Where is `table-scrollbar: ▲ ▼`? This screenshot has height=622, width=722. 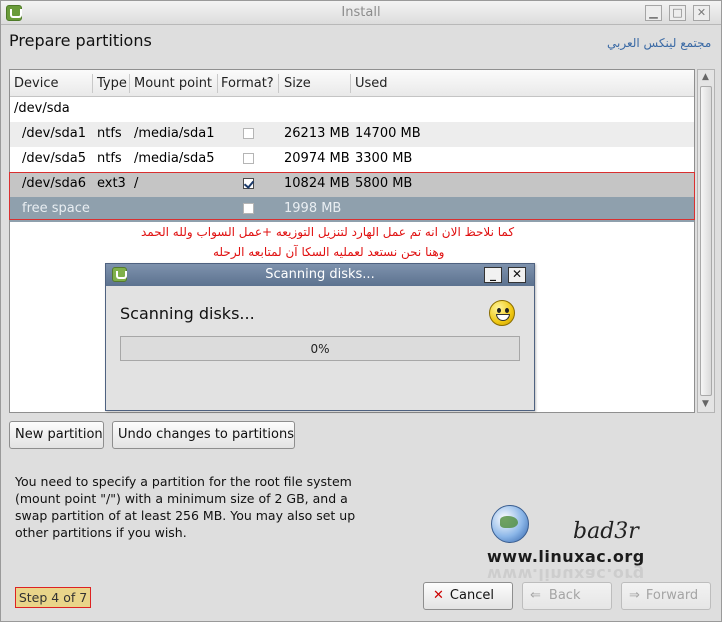
table-scrollbar: ▲ ▼ is located at coordinates (706, 241).